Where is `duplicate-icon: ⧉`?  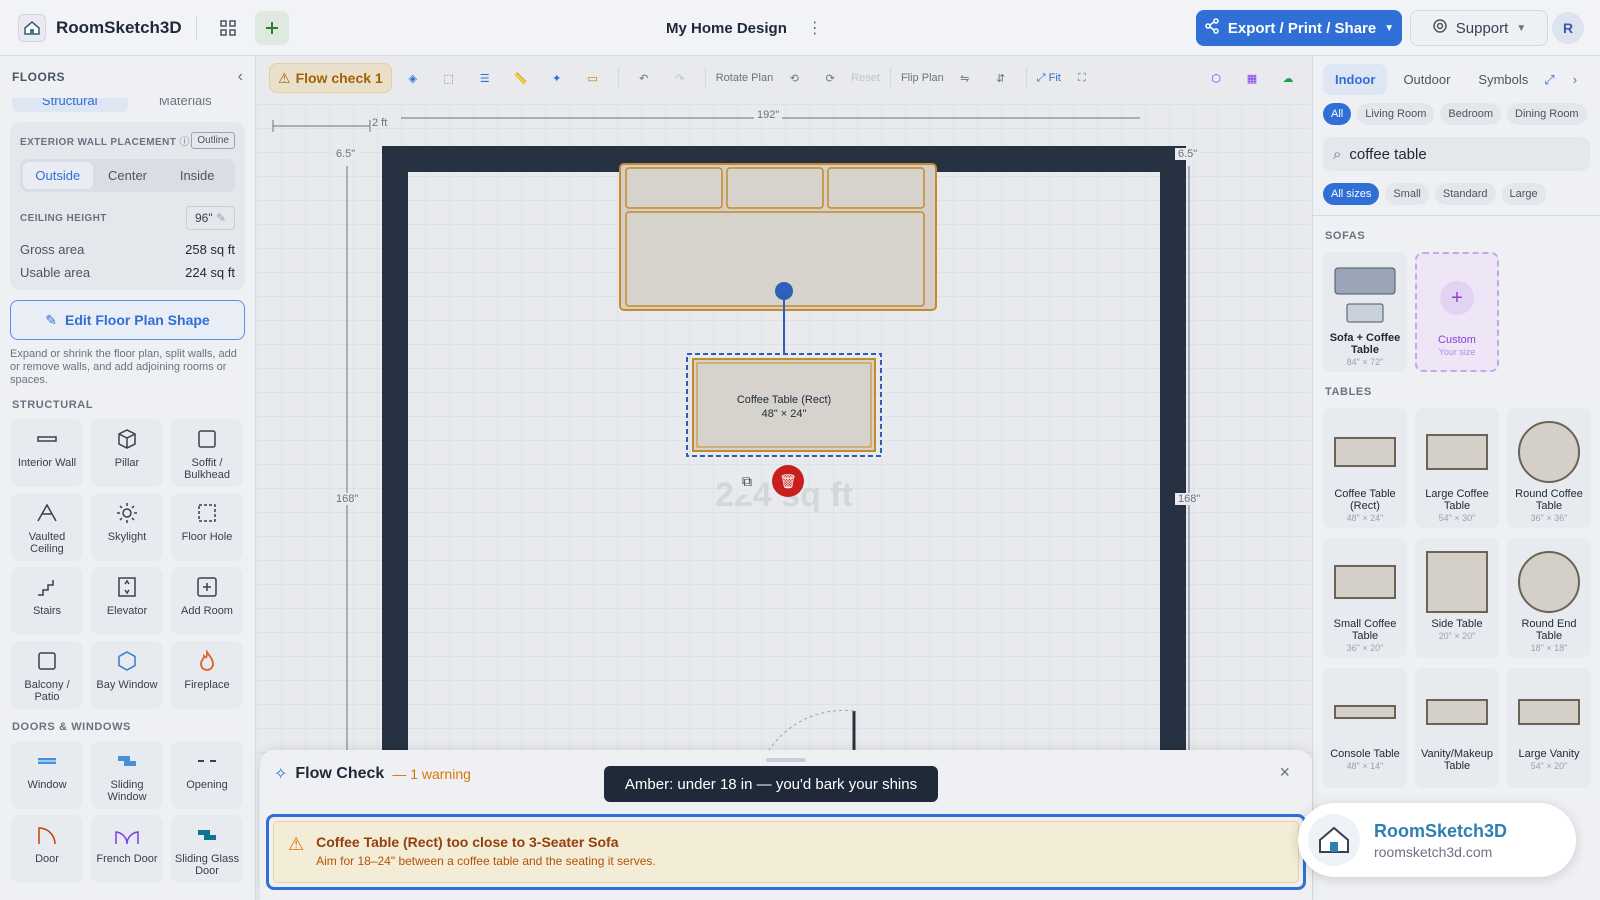
duplicate-icon: ⧉ is located at coordinates (747, 481).